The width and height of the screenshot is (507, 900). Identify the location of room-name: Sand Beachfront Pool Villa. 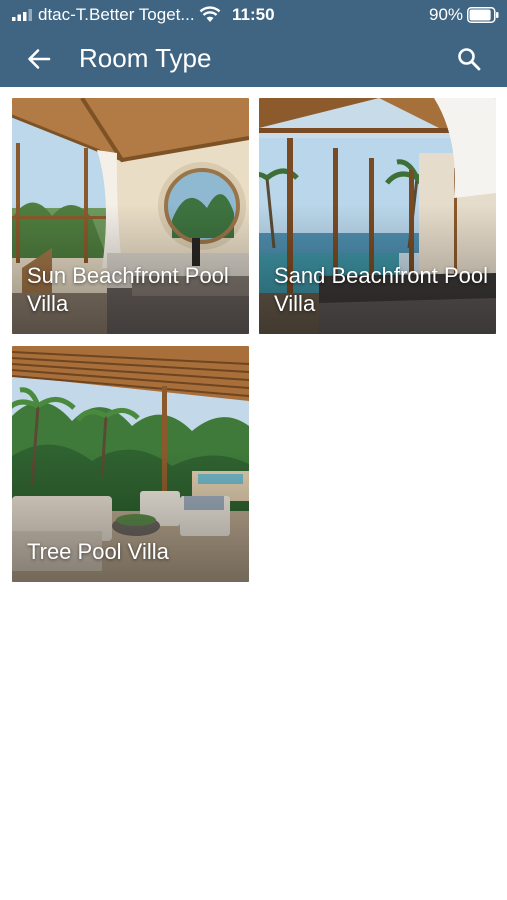
(381, 289).